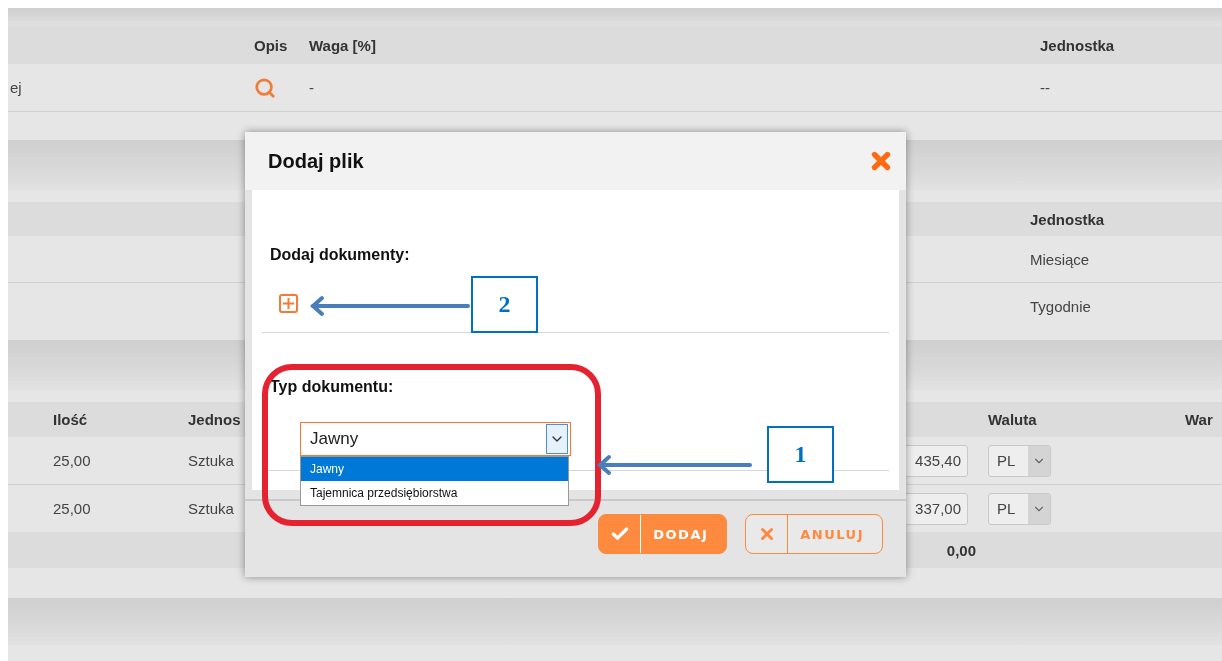 Image resolution: width=1222 pixels, height=661 pixels. Describe the element at coordinates (435, 439) in the screenshot. I see `document-type-select: Jawny` at that location.